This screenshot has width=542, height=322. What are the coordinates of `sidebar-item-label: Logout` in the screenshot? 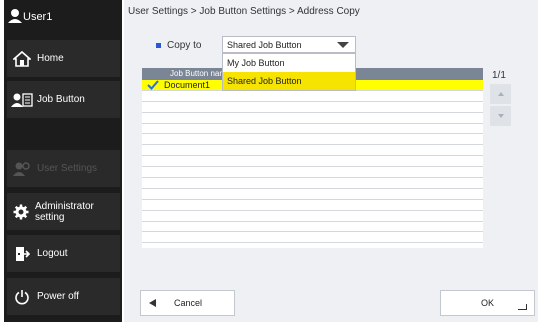 It's located at (52, 253).